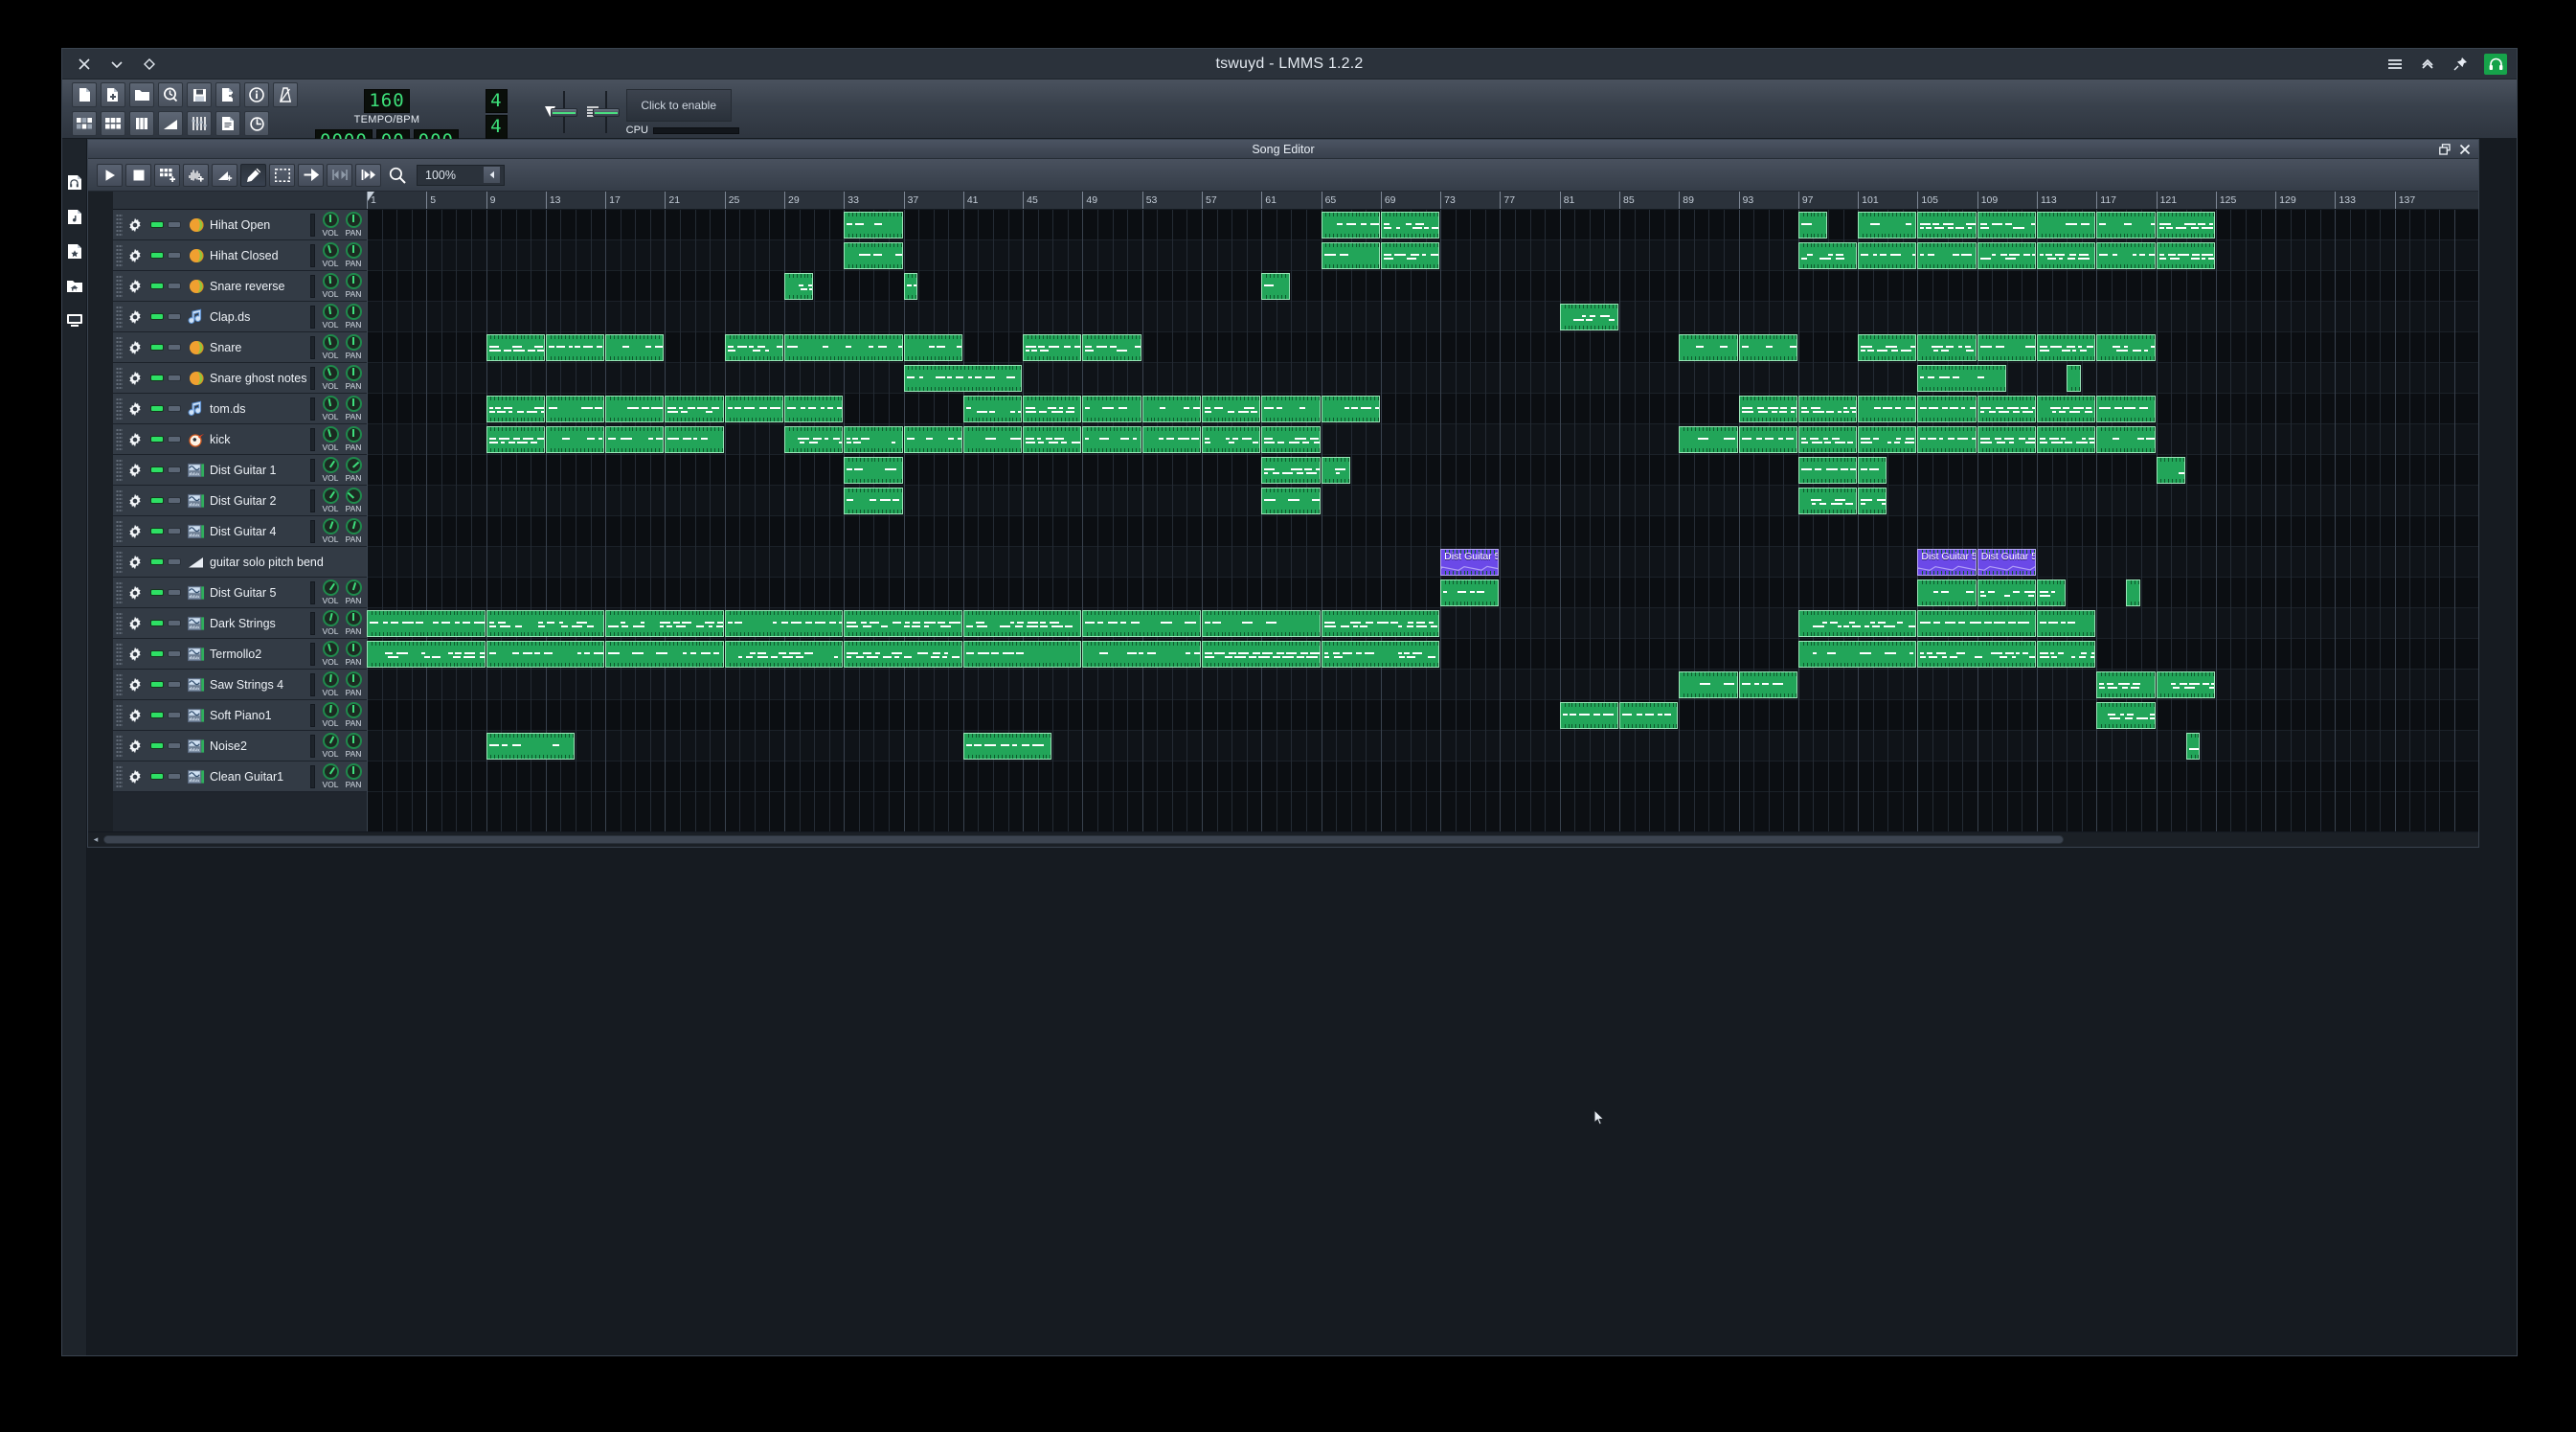 This screenshot has width=2576, height=1432. Describe the element at coordinates (199, 123) in the screenshot. I see `show-fx-mixer-button` at that location.